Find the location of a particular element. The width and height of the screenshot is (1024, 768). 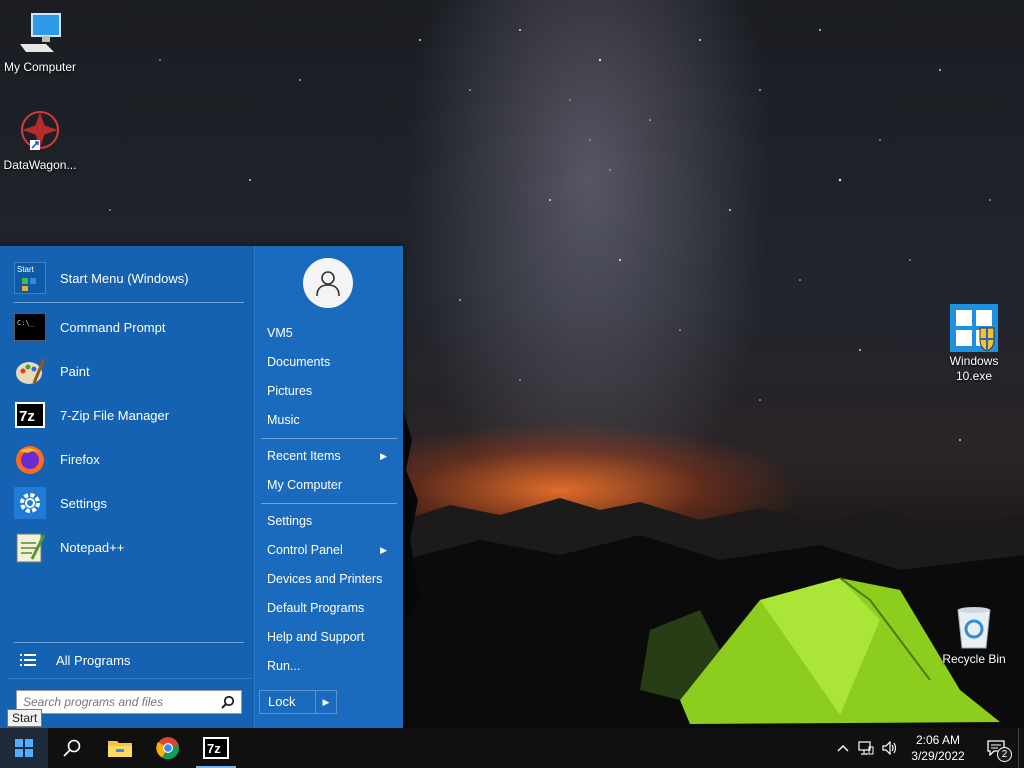

windows-logo-icon is located at coordinates (24, 748).